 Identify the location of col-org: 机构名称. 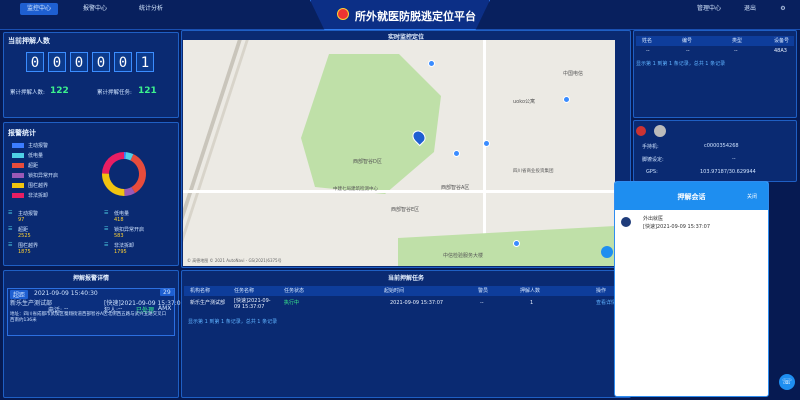
(200, 291).